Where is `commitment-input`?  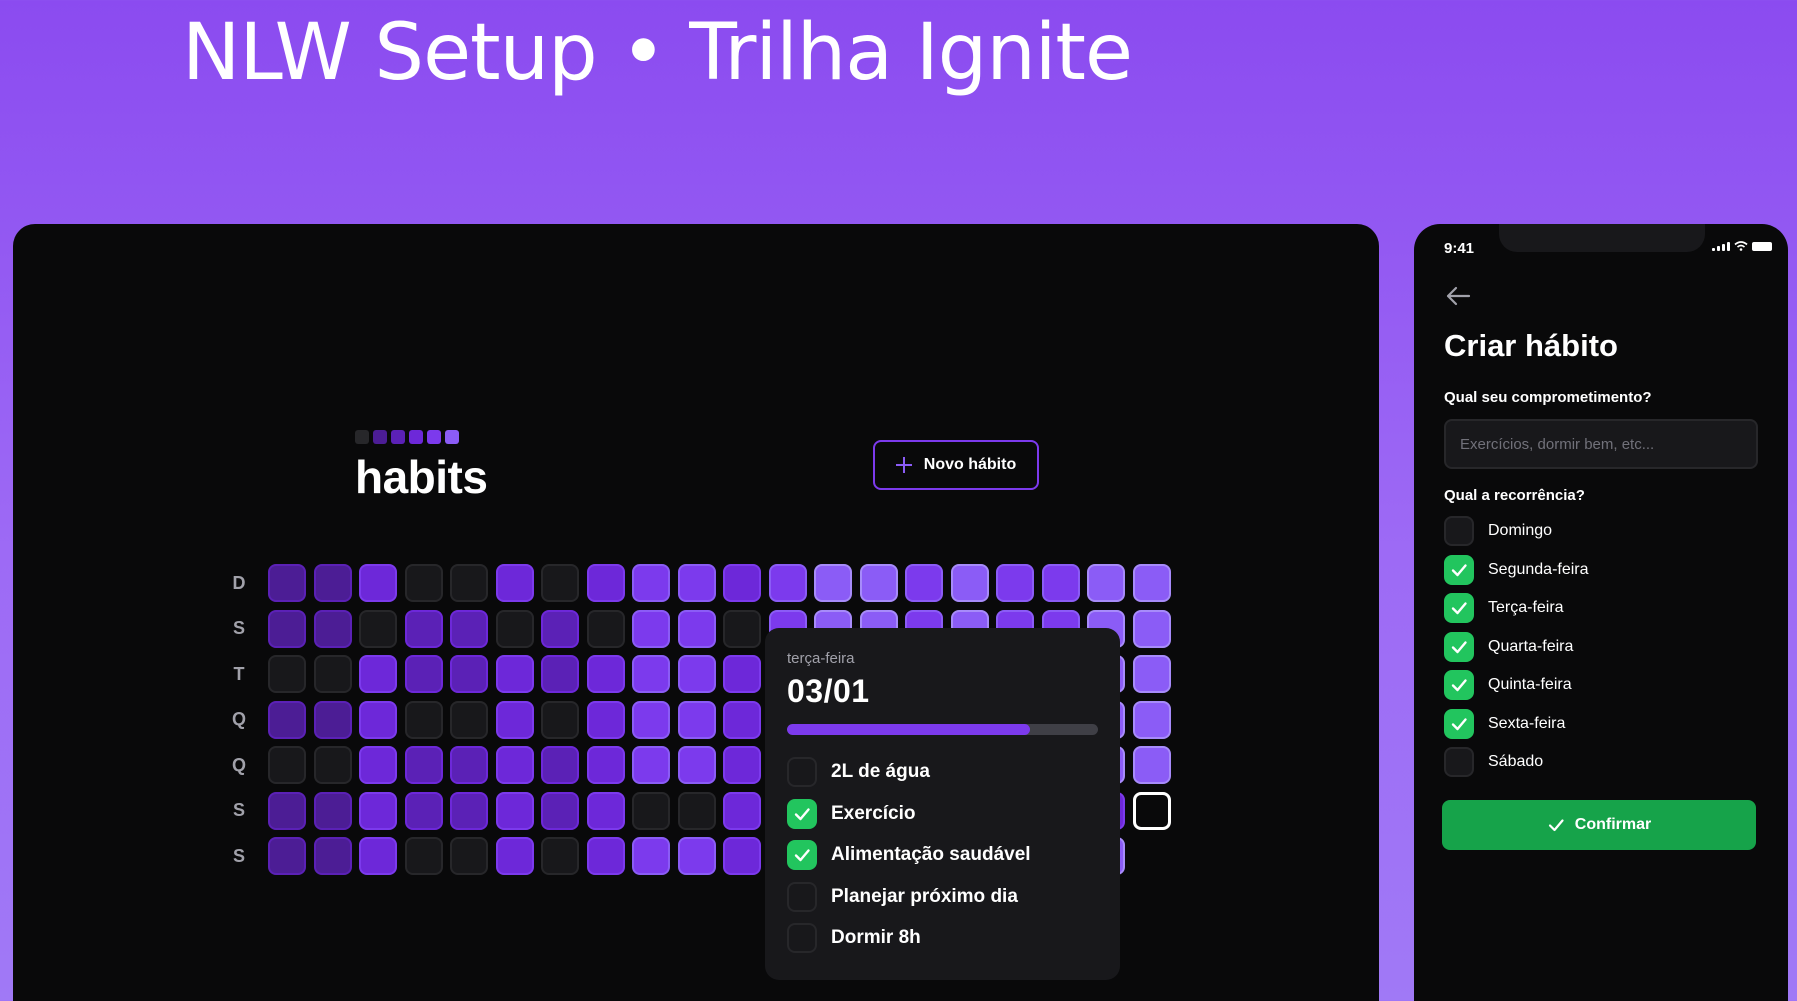 commitment-input is located at coordinates (1601, 444).